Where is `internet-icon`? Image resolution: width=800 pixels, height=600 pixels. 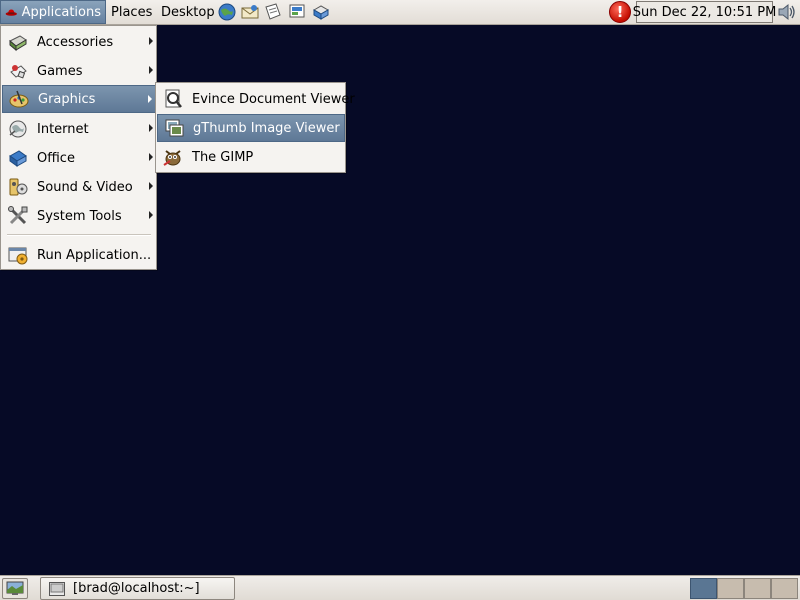
internet-icon is located at coordinates (18, 129).